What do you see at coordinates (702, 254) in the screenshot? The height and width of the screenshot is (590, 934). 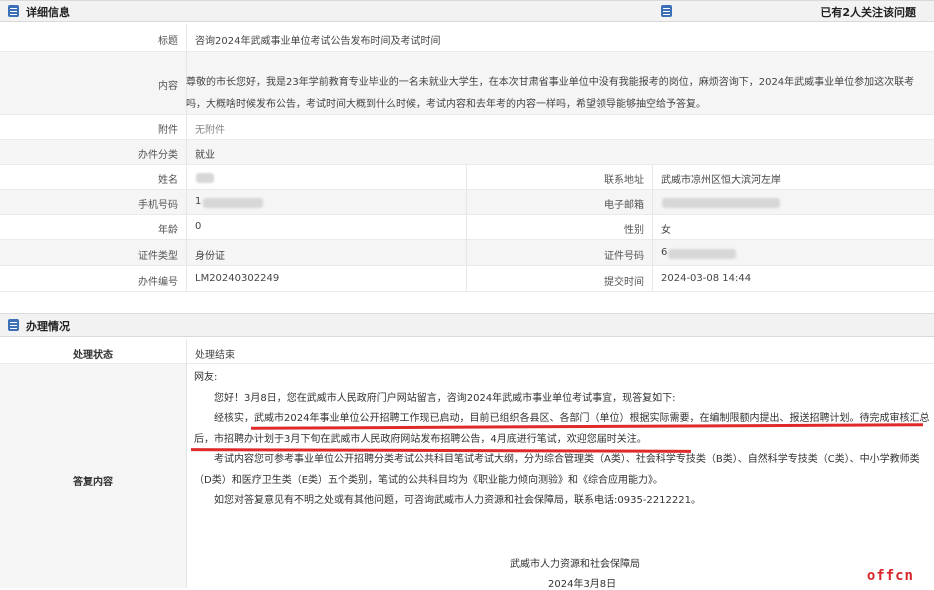 I see `redacted-id-number` at bounding box center [702, 254].